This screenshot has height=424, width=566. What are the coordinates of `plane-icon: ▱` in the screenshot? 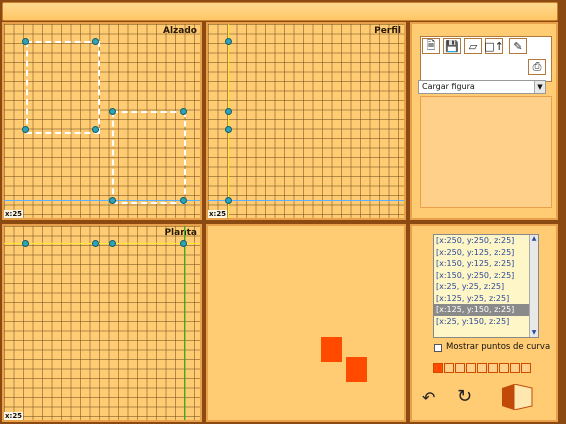 It's located at (473, 46).